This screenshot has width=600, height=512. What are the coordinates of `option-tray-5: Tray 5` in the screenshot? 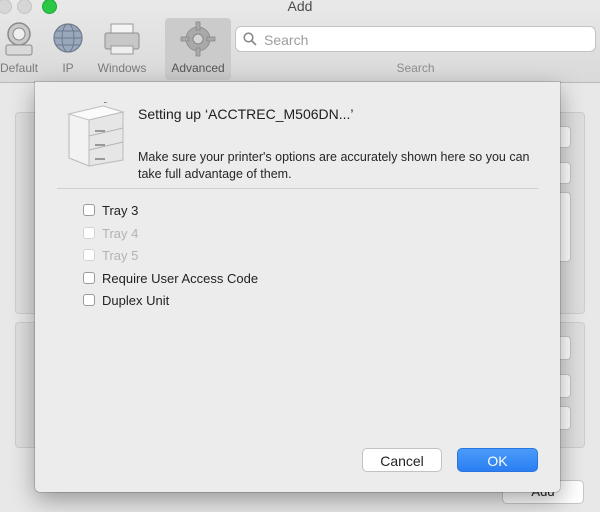 It's located at (110, 255).